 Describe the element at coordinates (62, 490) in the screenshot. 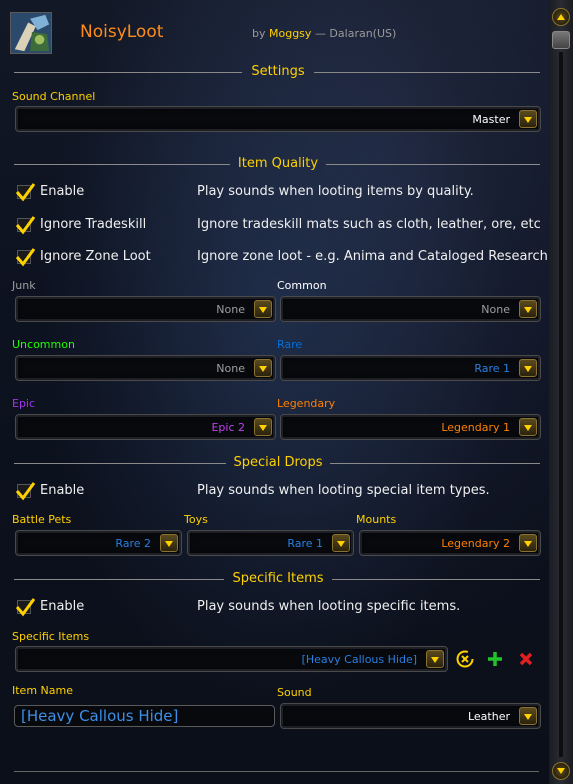

I see `special-drops-enable-label: Enable` at that location.